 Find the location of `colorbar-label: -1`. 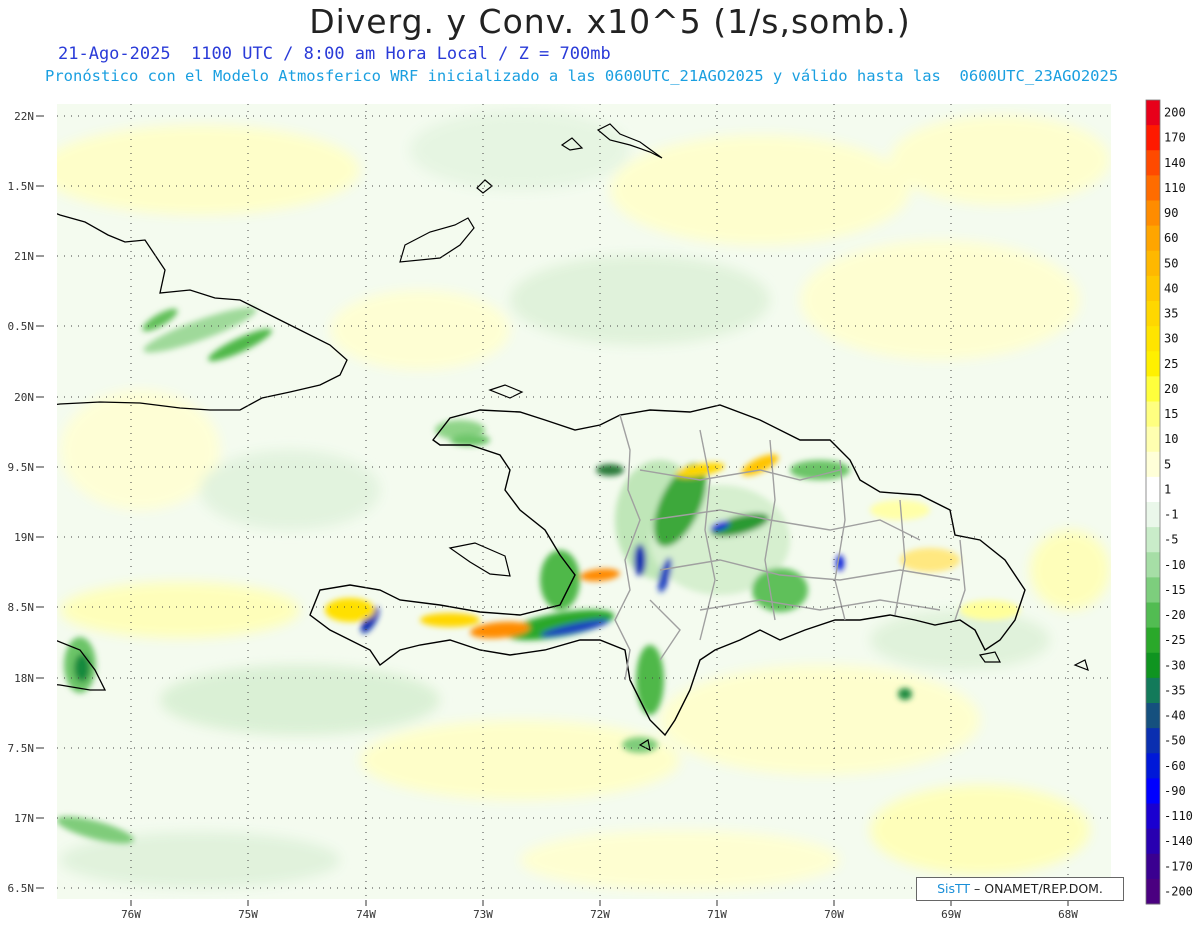

colorbar-label: -1 is located at coordinates (1171, 515).